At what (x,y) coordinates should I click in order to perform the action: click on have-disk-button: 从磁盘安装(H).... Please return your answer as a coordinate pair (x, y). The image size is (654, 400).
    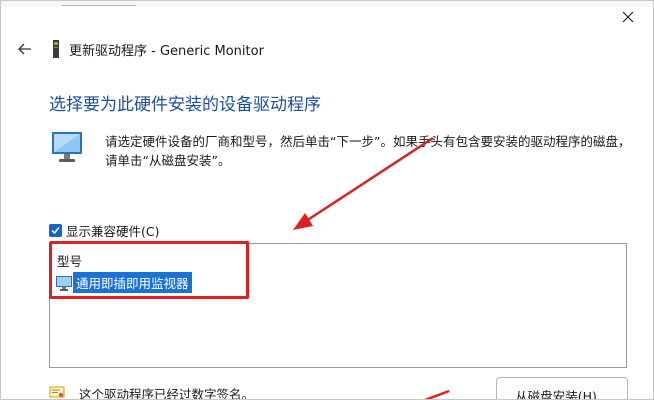
    Looking at the image, I should click on (562, 388).